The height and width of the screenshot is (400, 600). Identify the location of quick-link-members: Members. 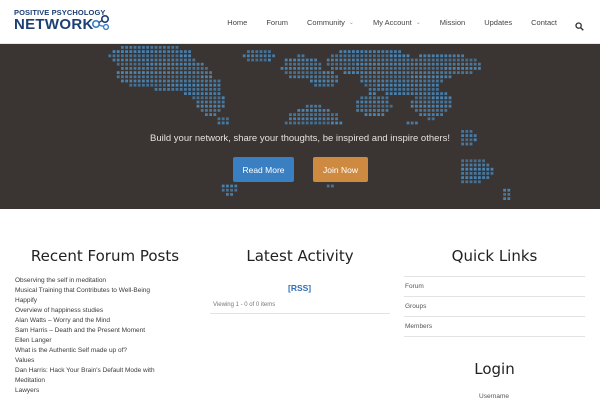
(494, 327).